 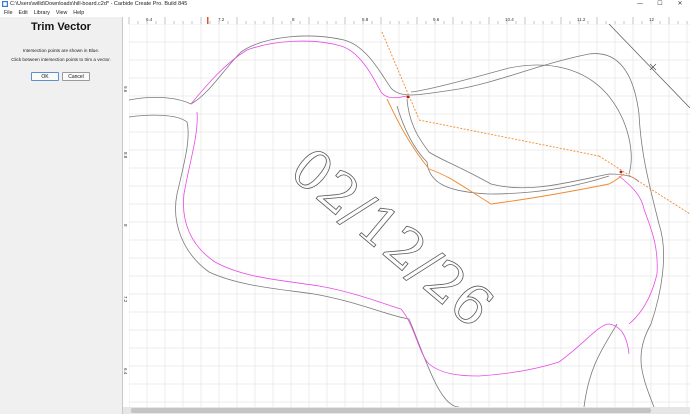 What do you see at coordinates (509, 19) in the screenshot?
I see `ruler-label: 10.4` at bounding box center [509, 19].